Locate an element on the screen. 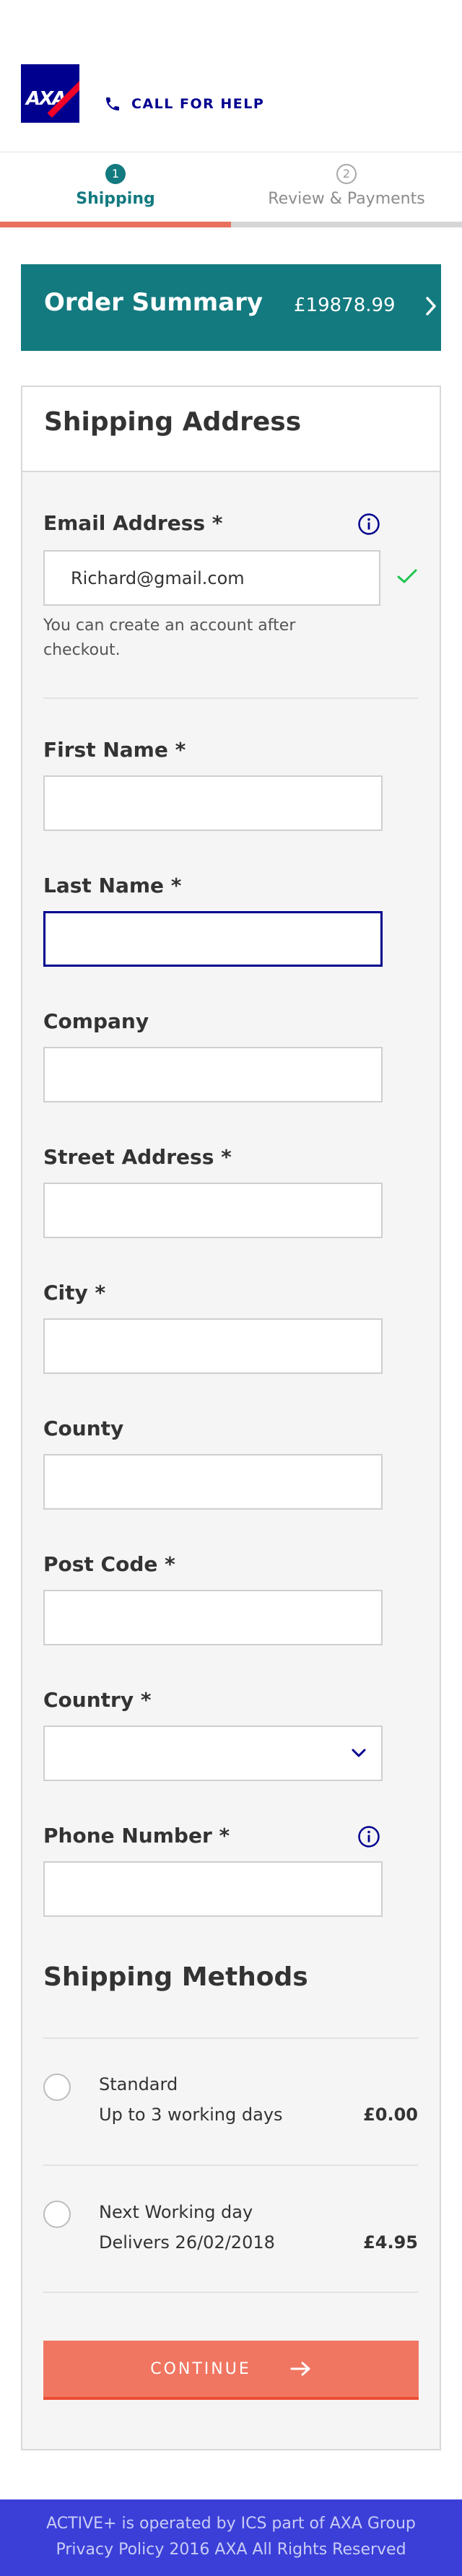 The height and width of the screenshot is (2576, 462). continue-button: CONTINUE is located at coordinates (231, 2370).